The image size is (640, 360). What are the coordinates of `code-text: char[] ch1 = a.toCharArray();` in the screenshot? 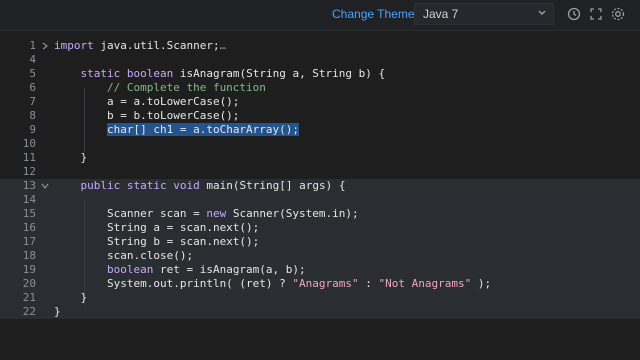 It's located at (177, 130).